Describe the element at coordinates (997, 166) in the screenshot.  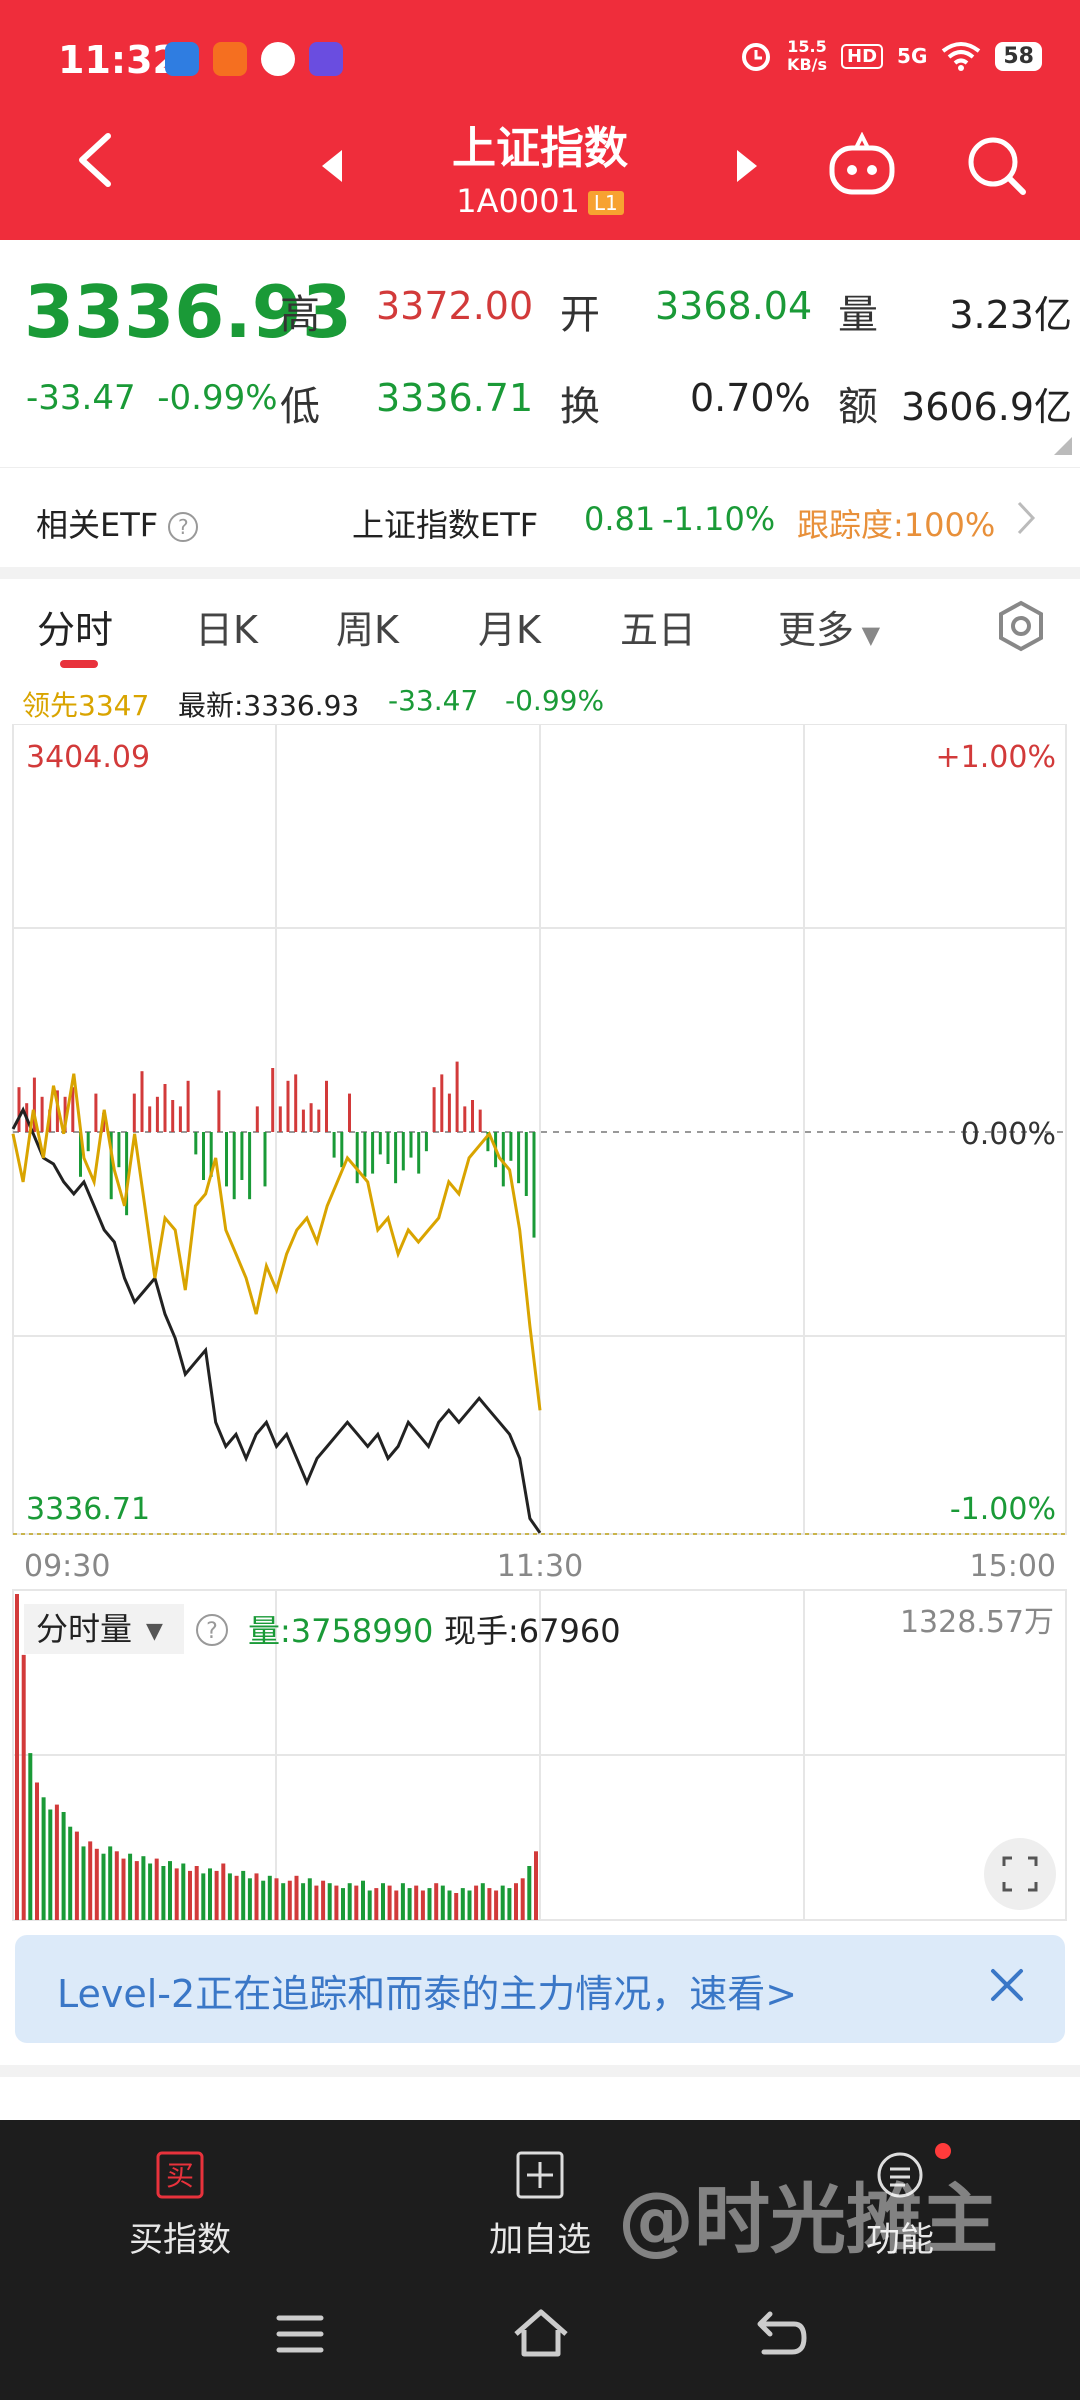
I see `search-icon` at that location.